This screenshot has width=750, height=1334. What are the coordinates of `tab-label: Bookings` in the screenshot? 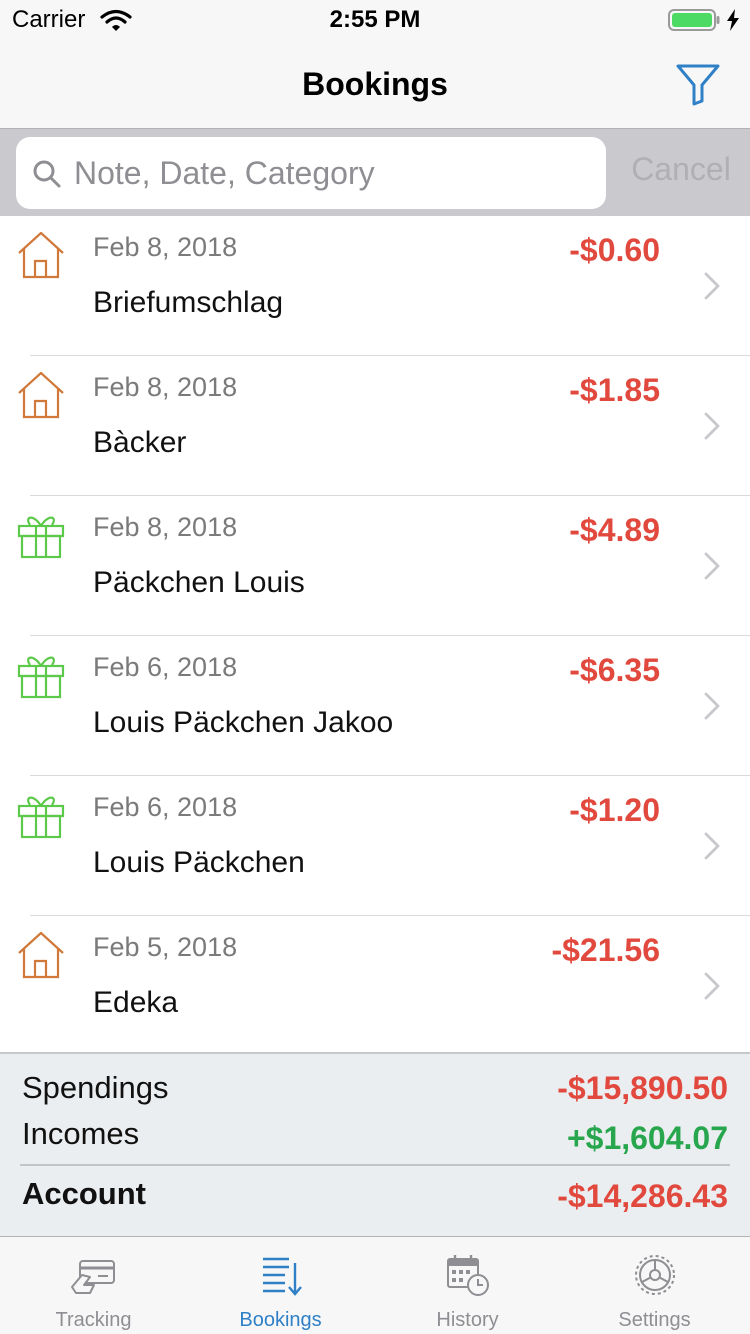 It's located at (280, 1320).